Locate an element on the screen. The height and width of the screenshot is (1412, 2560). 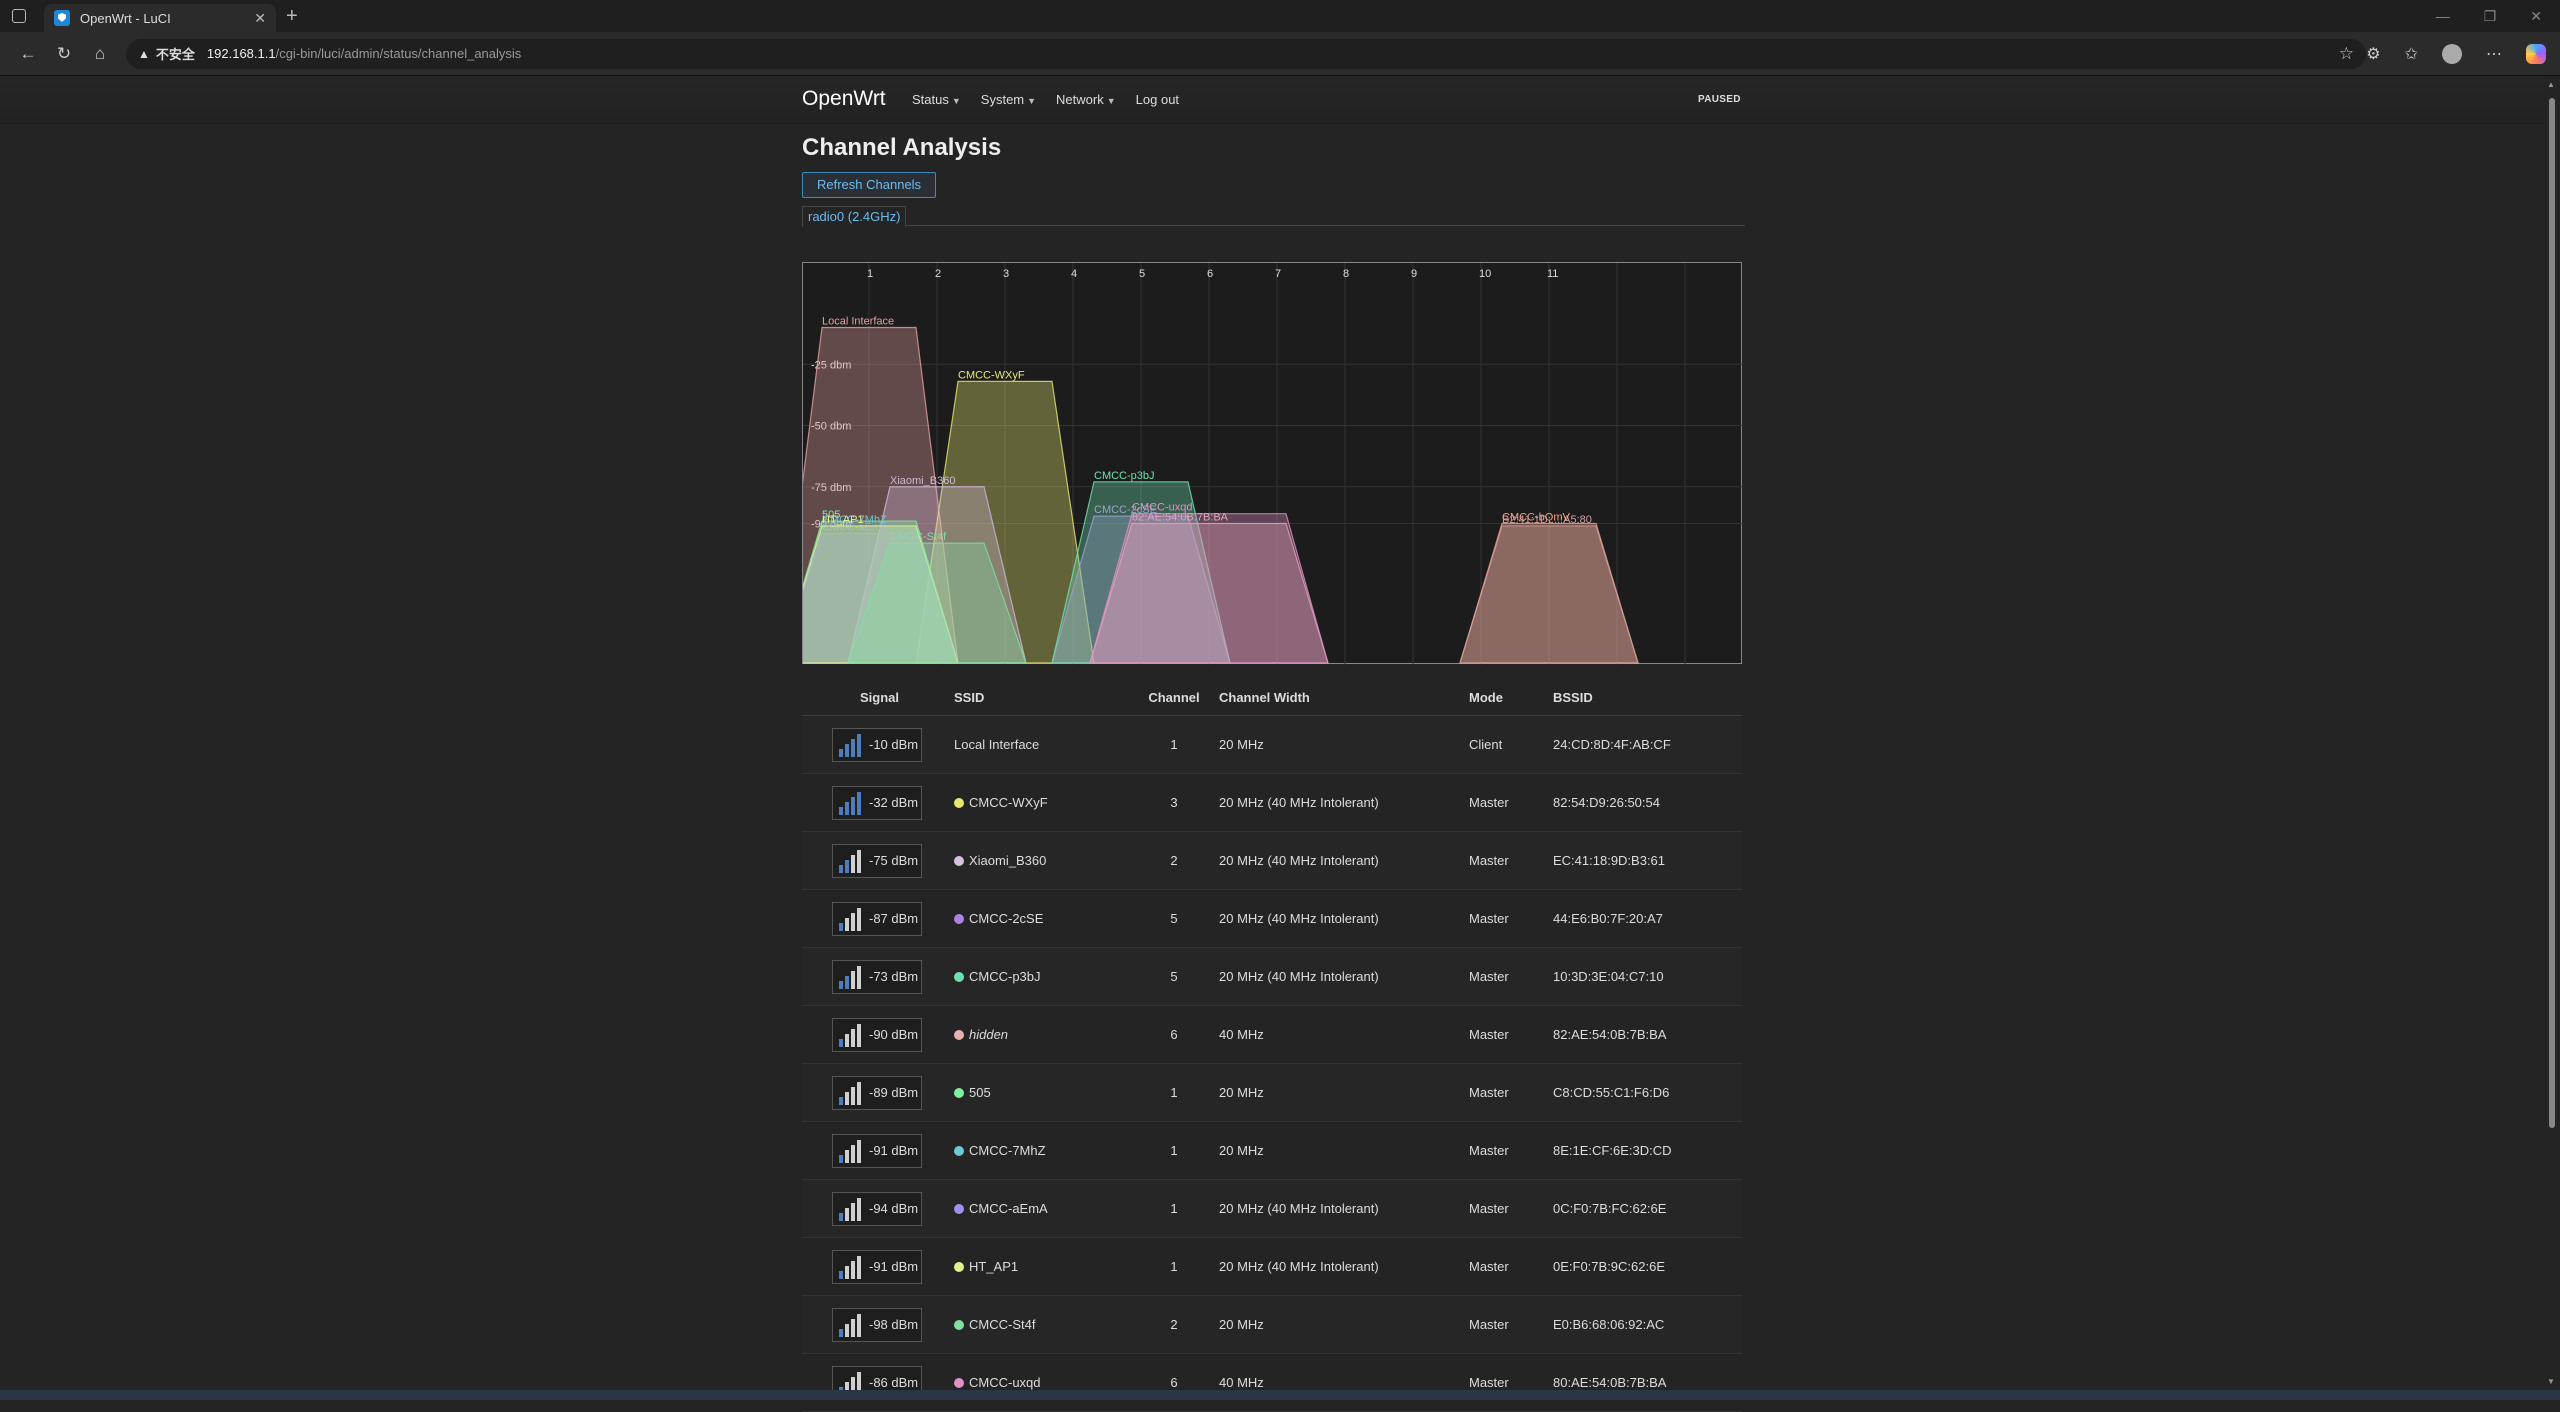
copilot-icon is located at coordinates (2536, 54).